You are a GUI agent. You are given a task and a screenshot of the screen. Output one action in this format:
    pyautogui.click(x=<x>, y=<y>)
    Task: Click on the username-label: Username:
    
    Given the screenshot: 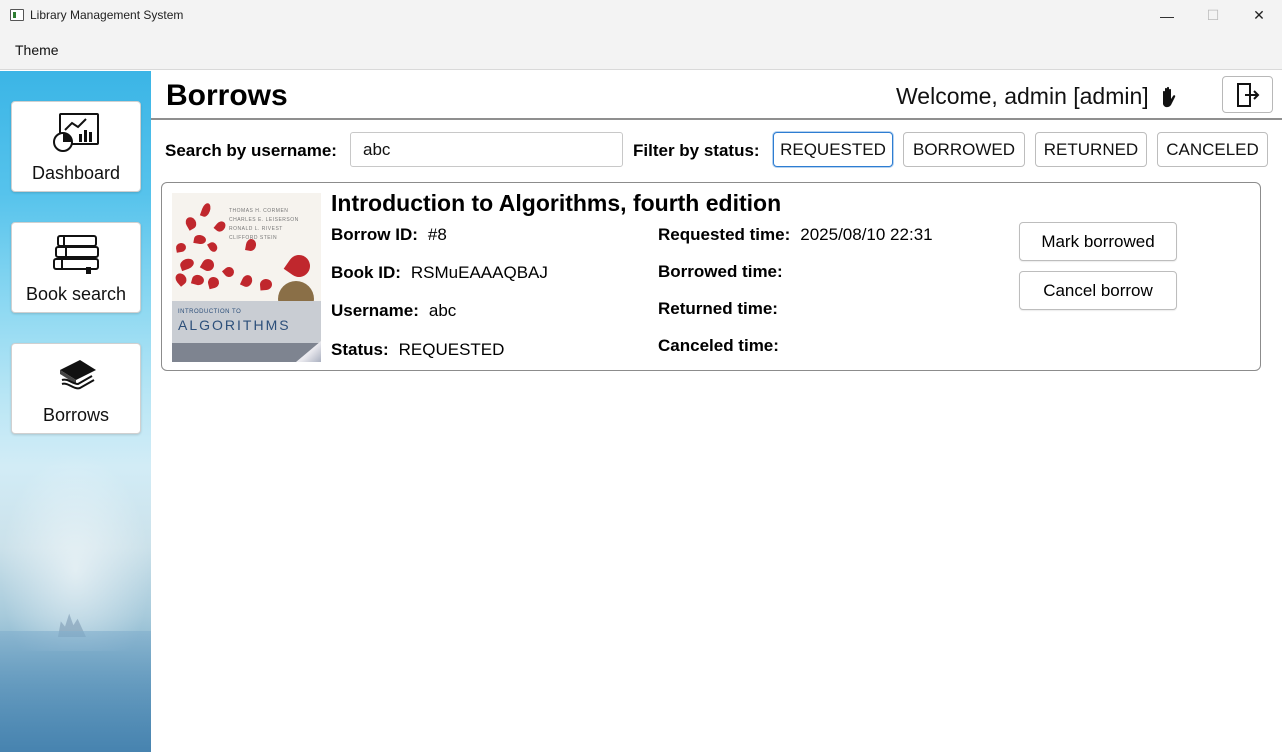 What is the action you would take?
    pyautogui.click(x=375, y=310)
    